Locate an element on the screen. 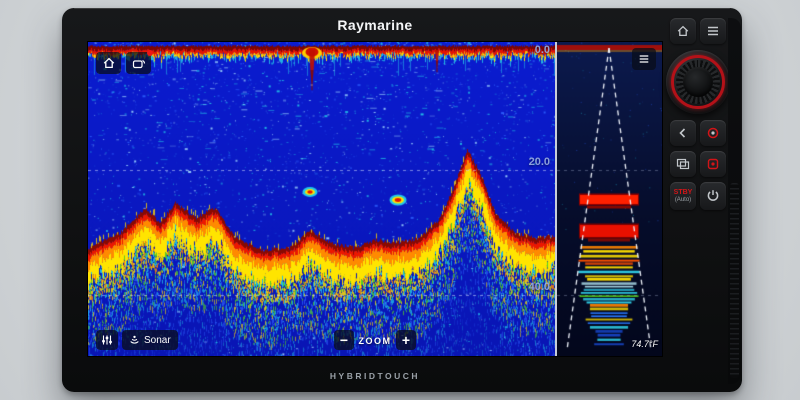 The image size is (800, 400). notification-dot is located at coordinates (150, 53).